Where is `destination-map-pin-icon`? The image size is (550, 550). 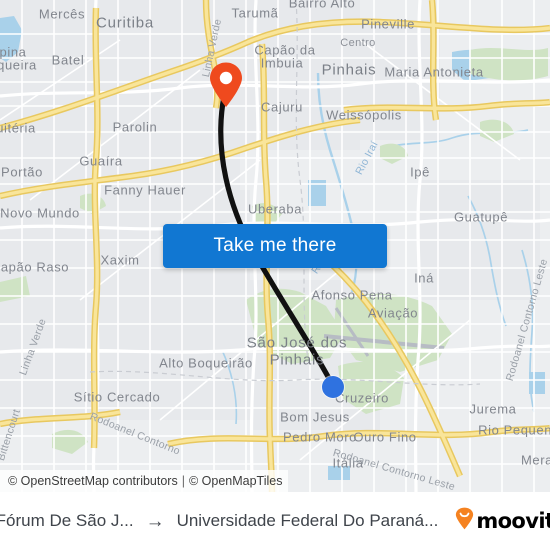 destination-map-pin-icon is located at coordinates (226, 85).